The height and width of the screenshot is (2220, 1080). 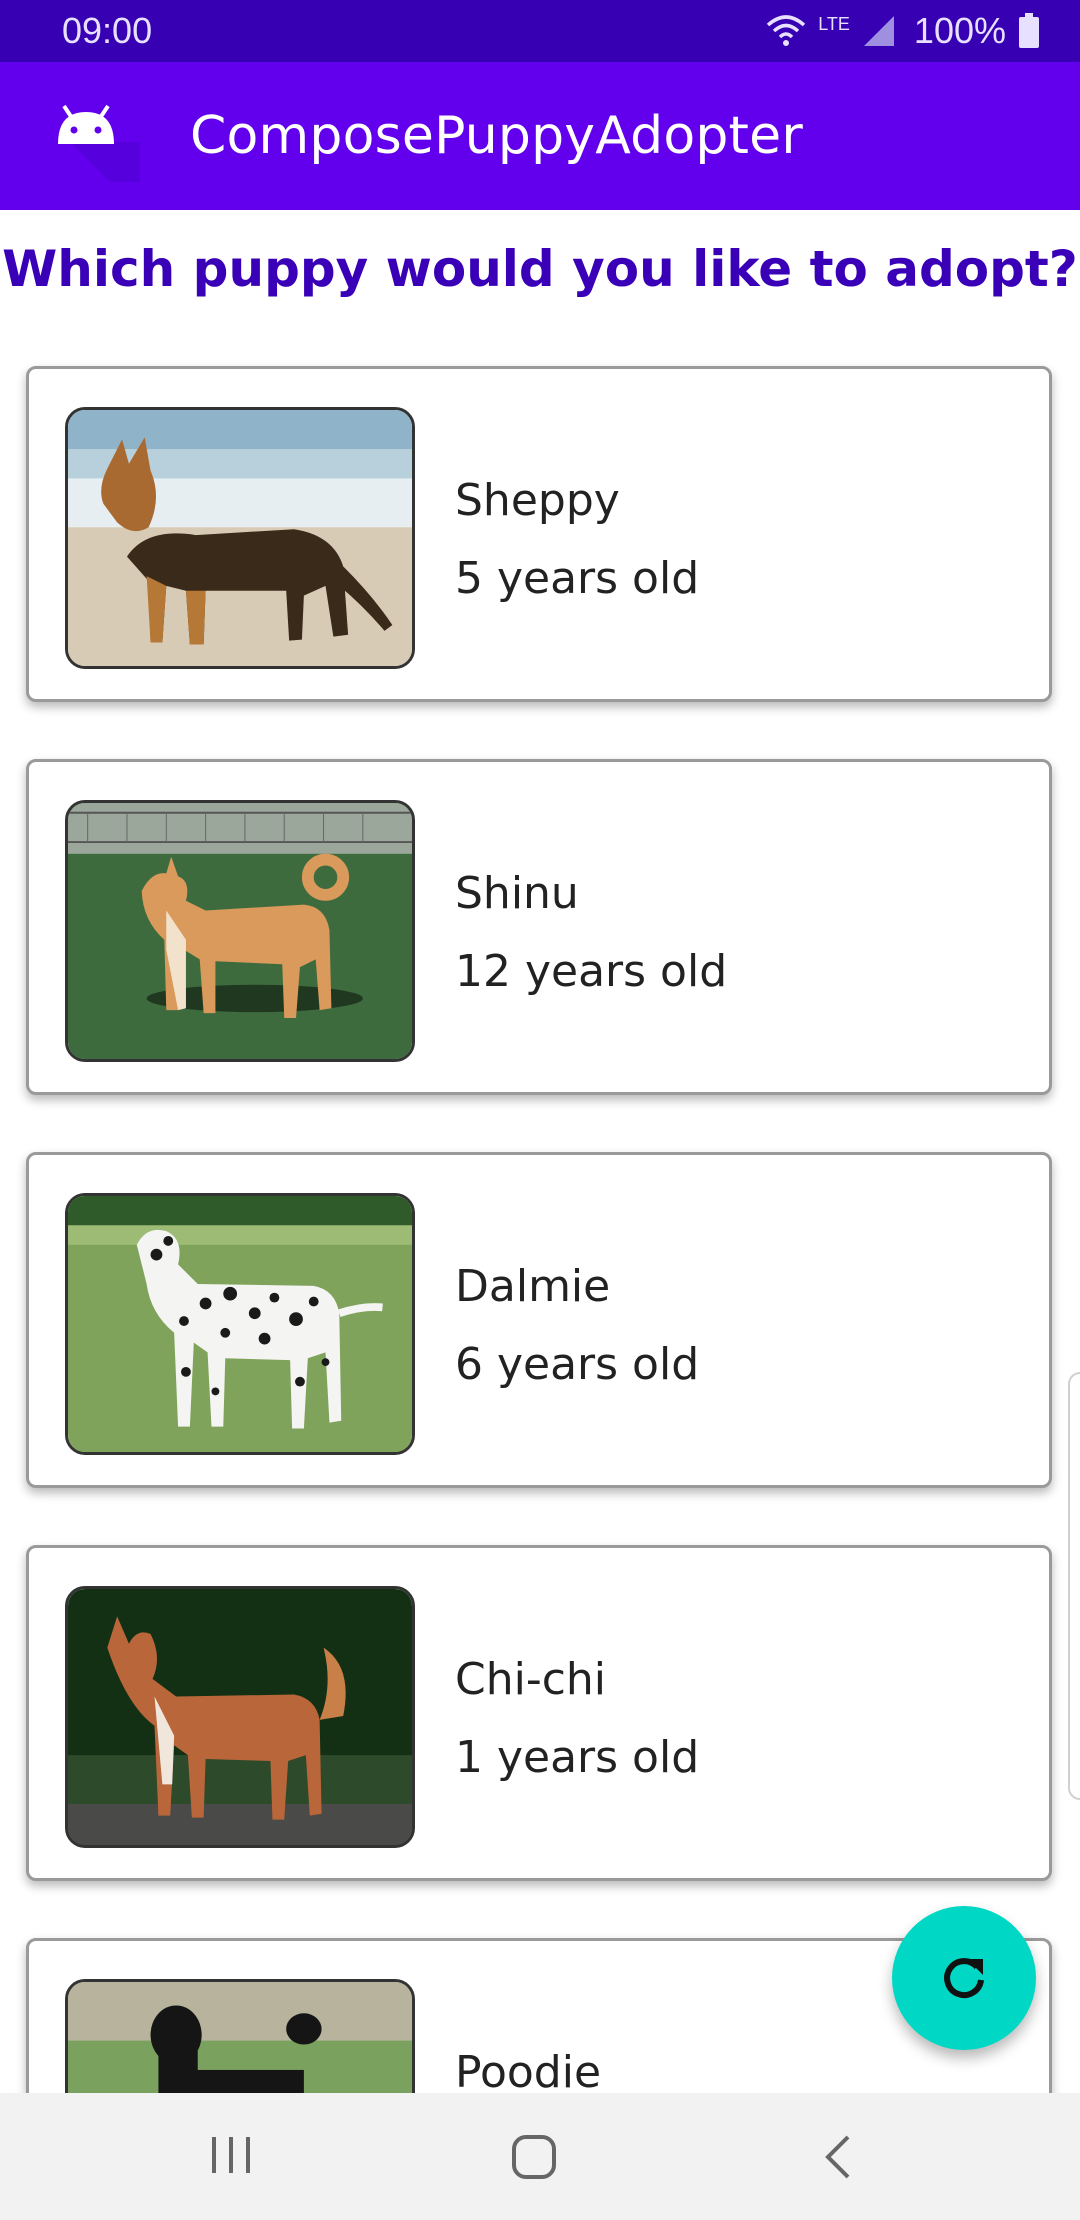 I want to click on status-bar: 09:00 LTE 100%, so click(x=540, y=31).